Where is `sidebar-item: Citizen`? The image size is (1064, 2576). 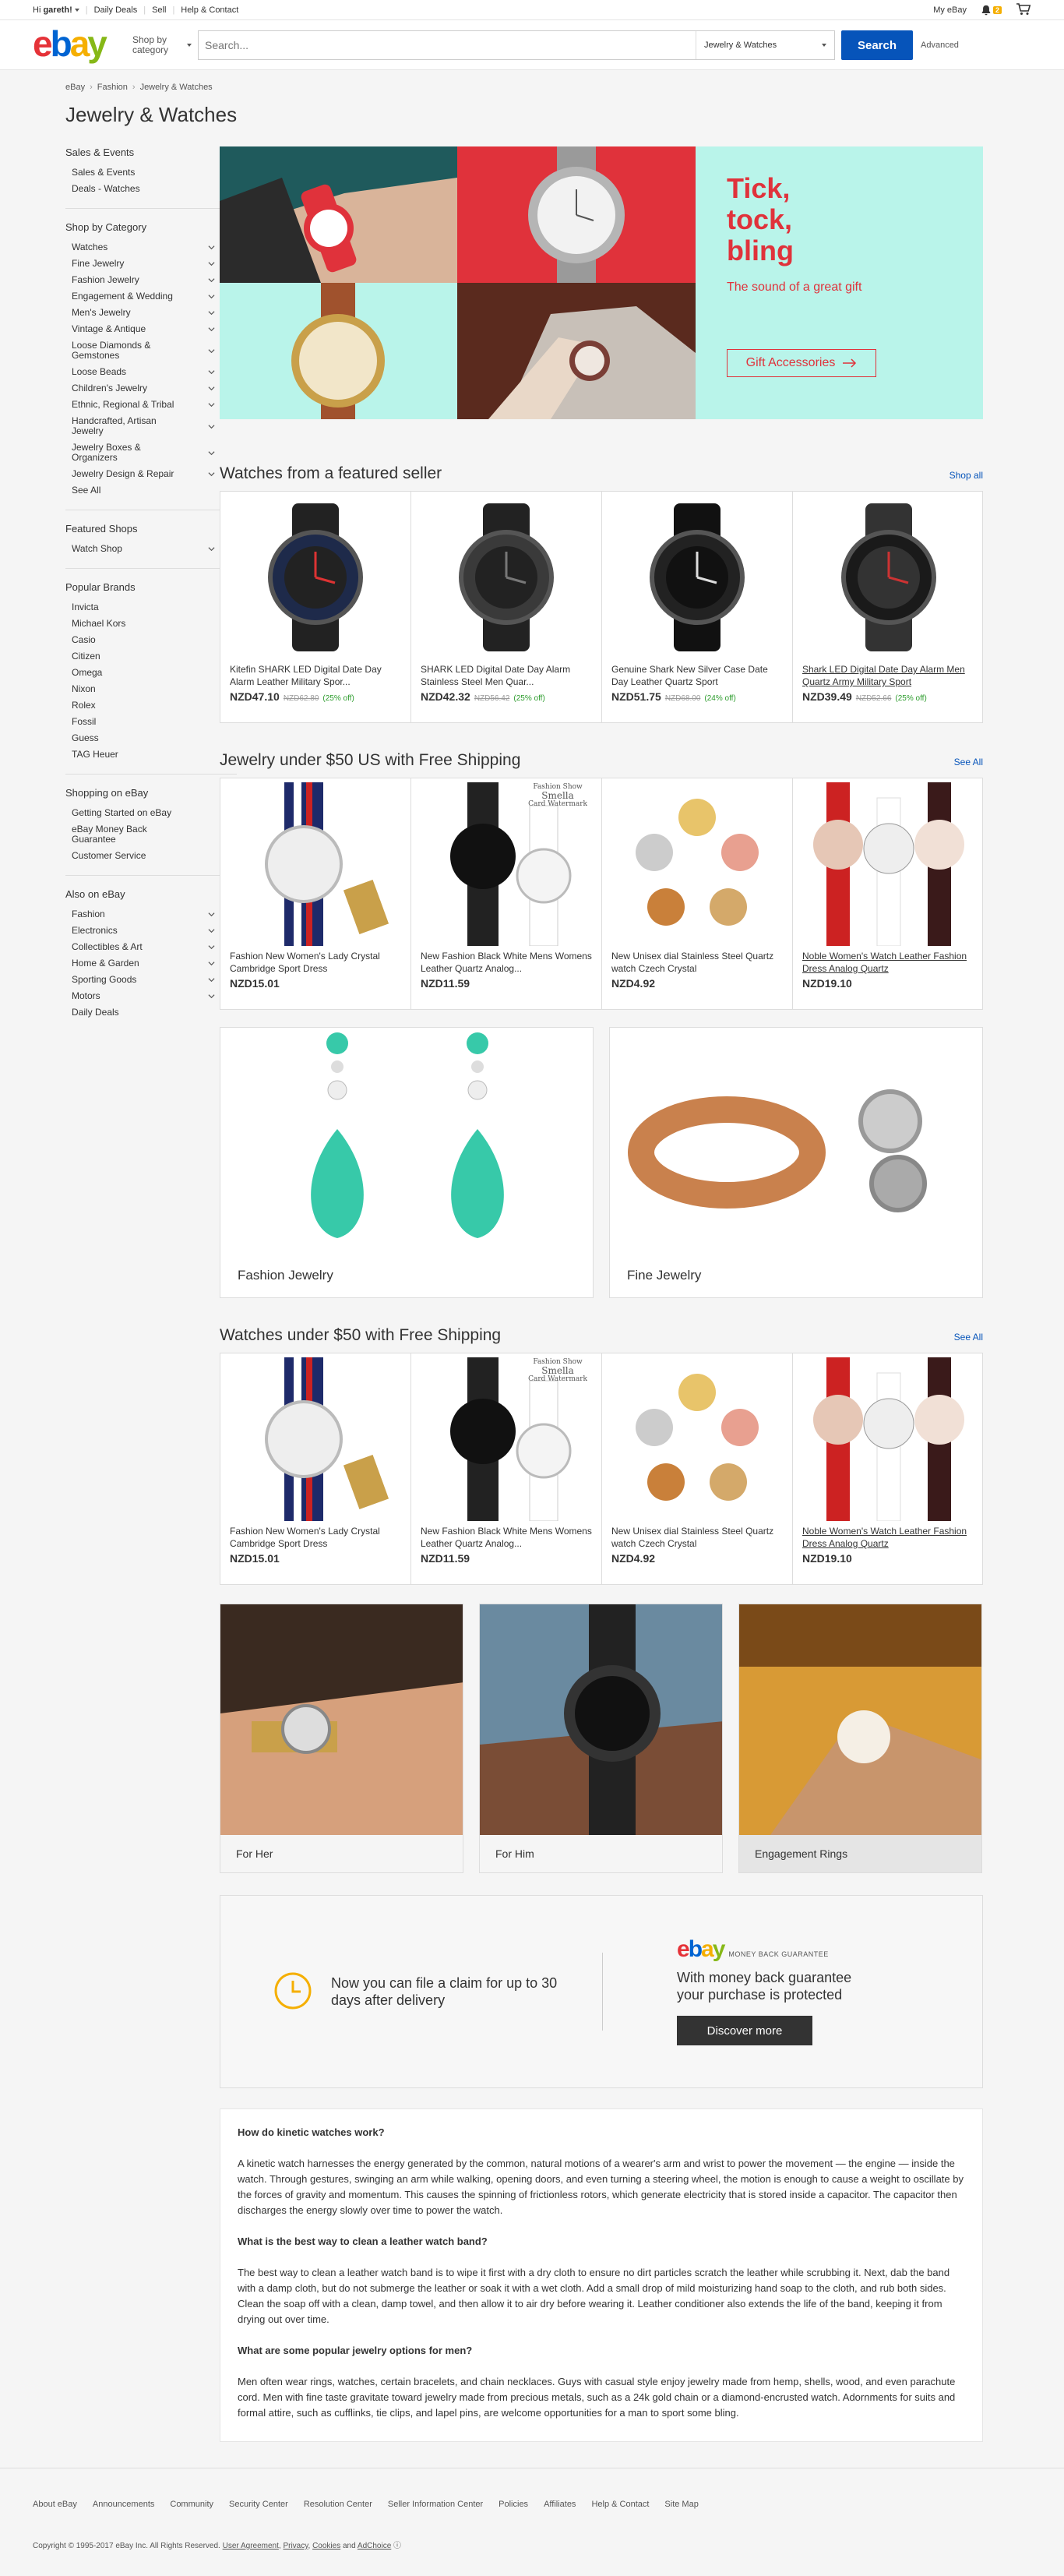
sidebar-item: Citizen is located at coordinates (143, 656).